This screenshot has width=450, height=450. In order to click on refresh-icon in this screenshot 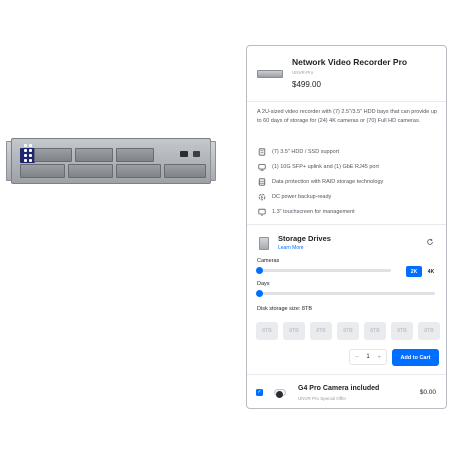, I will do `click(430, 242)`.